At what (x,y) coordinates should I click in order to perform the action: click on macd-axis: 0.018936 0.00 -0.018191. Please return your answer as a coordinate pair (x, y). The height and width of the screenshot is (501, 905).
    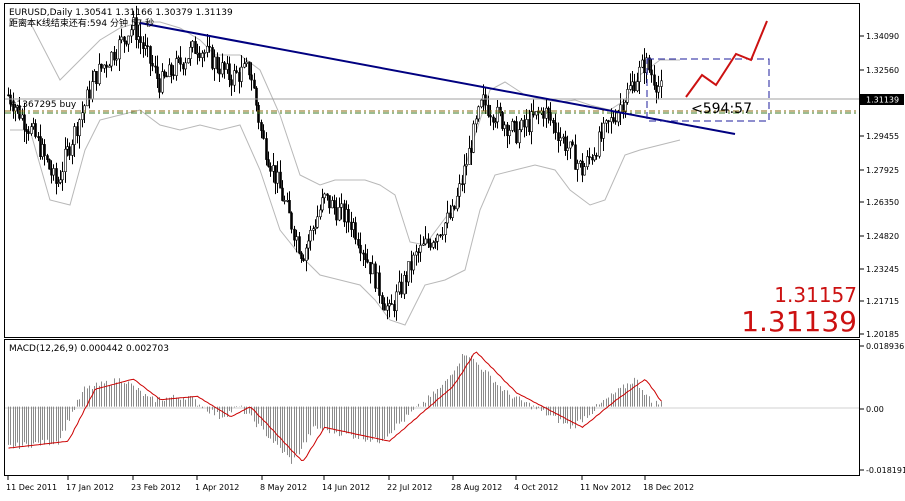
    Looking at the image, I should click on (882, 408).